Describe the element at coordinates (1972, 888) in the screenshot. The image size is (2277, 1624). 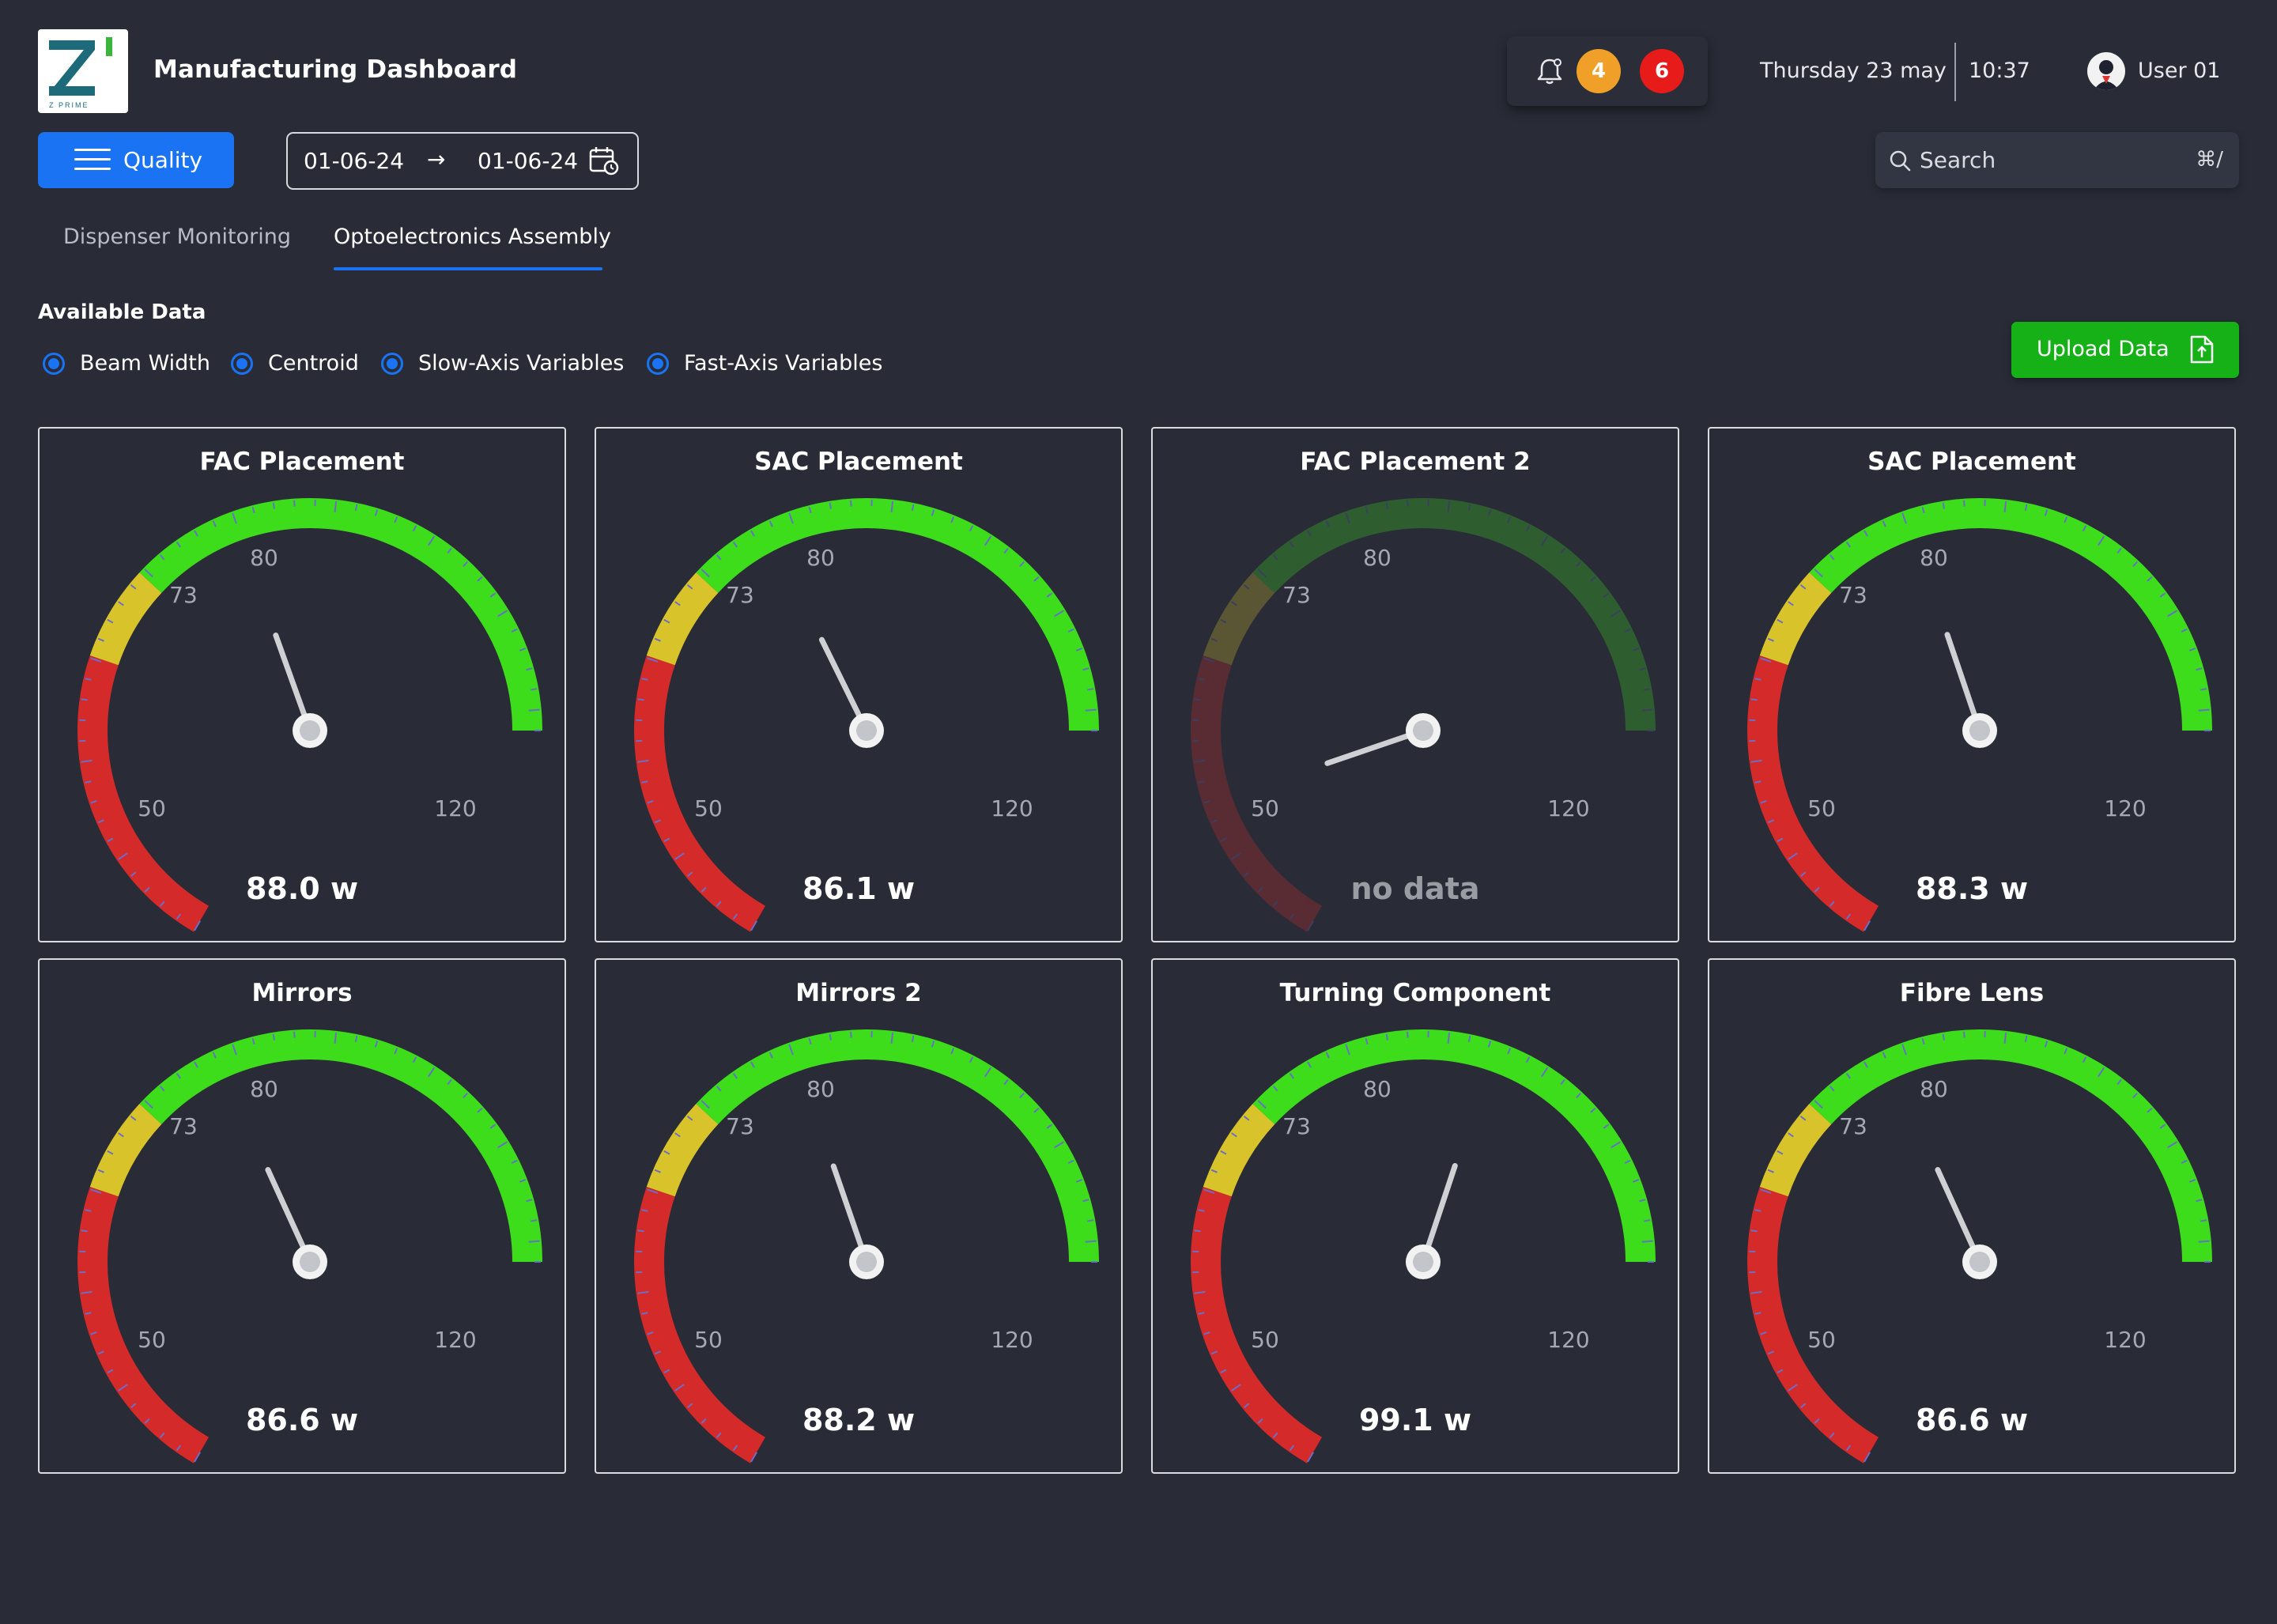
I see `gauge-value: 88.3 w` at that location.